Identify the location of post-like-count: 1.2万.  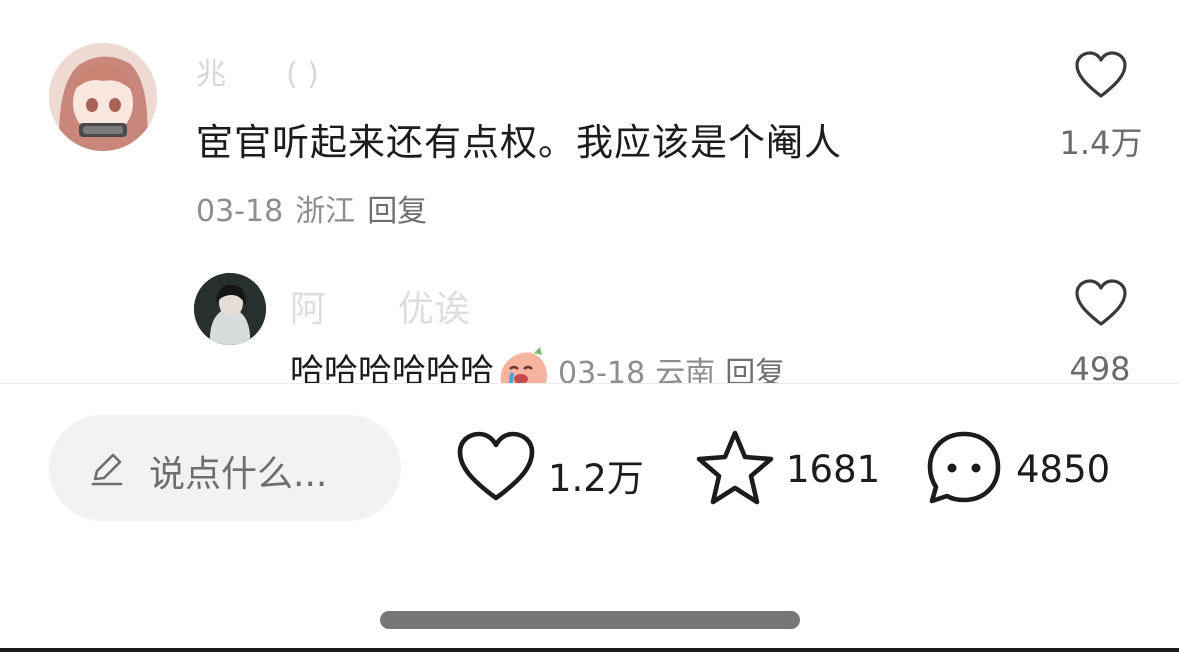
(596, 478).